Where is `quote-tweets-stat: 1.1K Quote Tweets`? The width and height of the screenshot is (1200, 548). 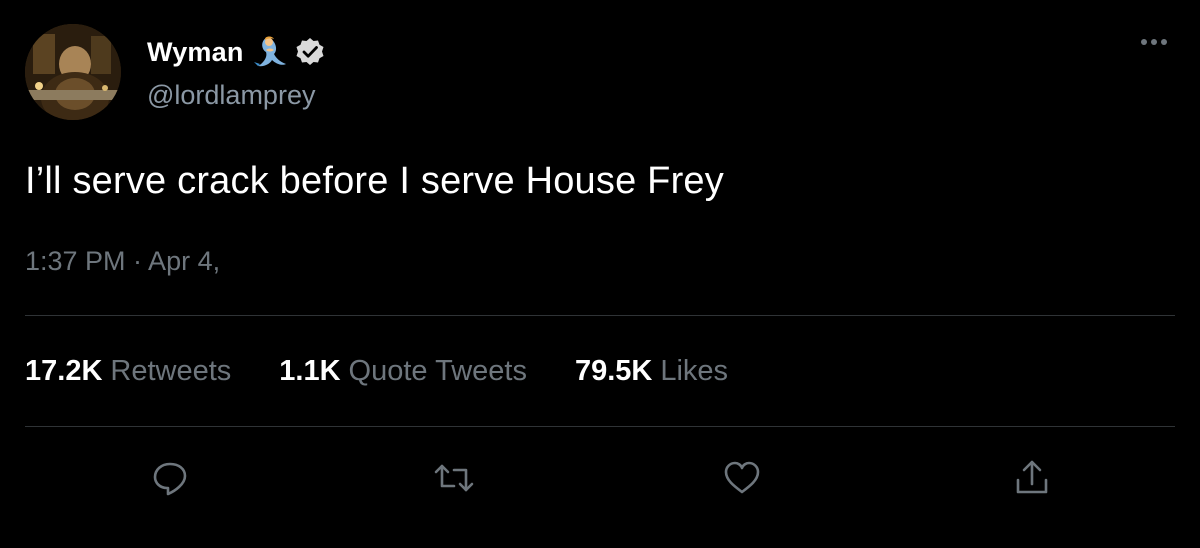
quote-tweets-stat: 1.1K Quote Tweets is located at coordinates (403, 371).